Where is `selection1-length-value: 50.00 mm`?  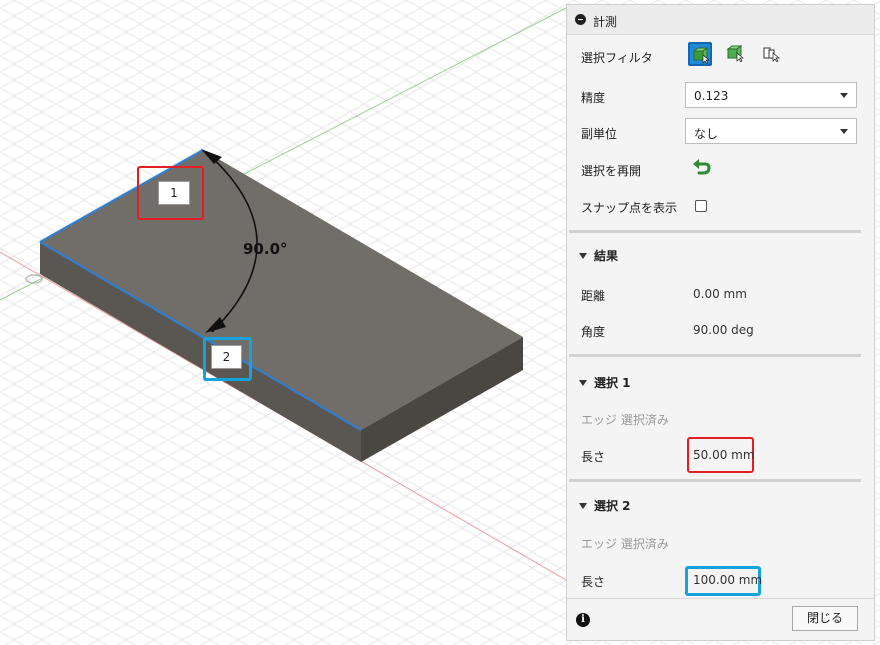 selection1-length-value: 50.00 mm is located at coordinates (724, 455).